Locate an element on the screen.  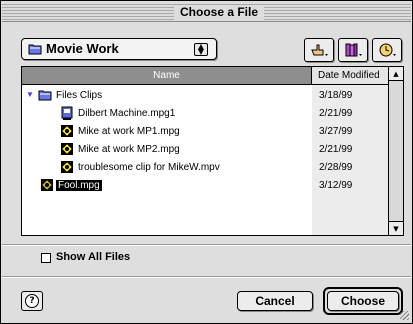
file-date: 3/18/99 is located at coordinates (336, 95).